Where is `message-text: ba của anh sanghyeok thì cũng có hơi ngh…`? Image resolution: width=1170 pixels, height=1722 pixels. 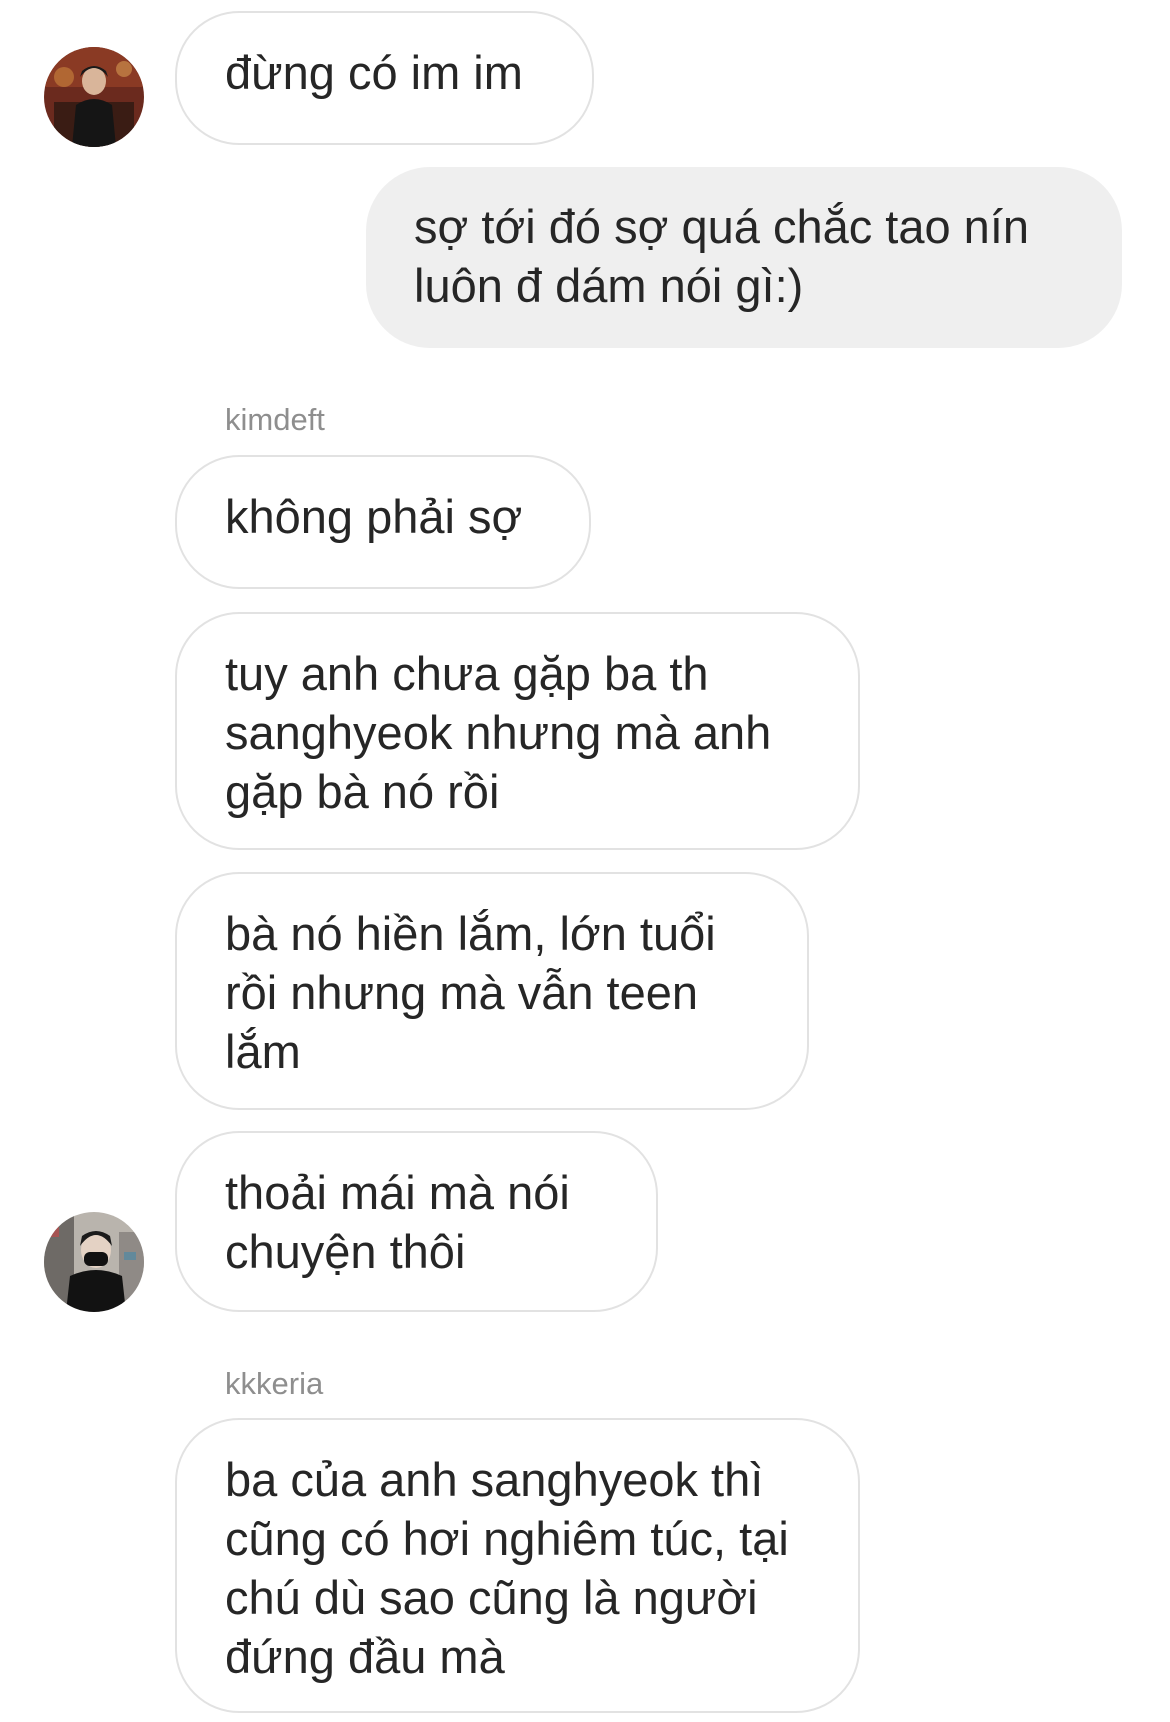 message-text: ba của anh sanghyeok thì cũng có hơi ngh… is located at coordinates (507, 1568).